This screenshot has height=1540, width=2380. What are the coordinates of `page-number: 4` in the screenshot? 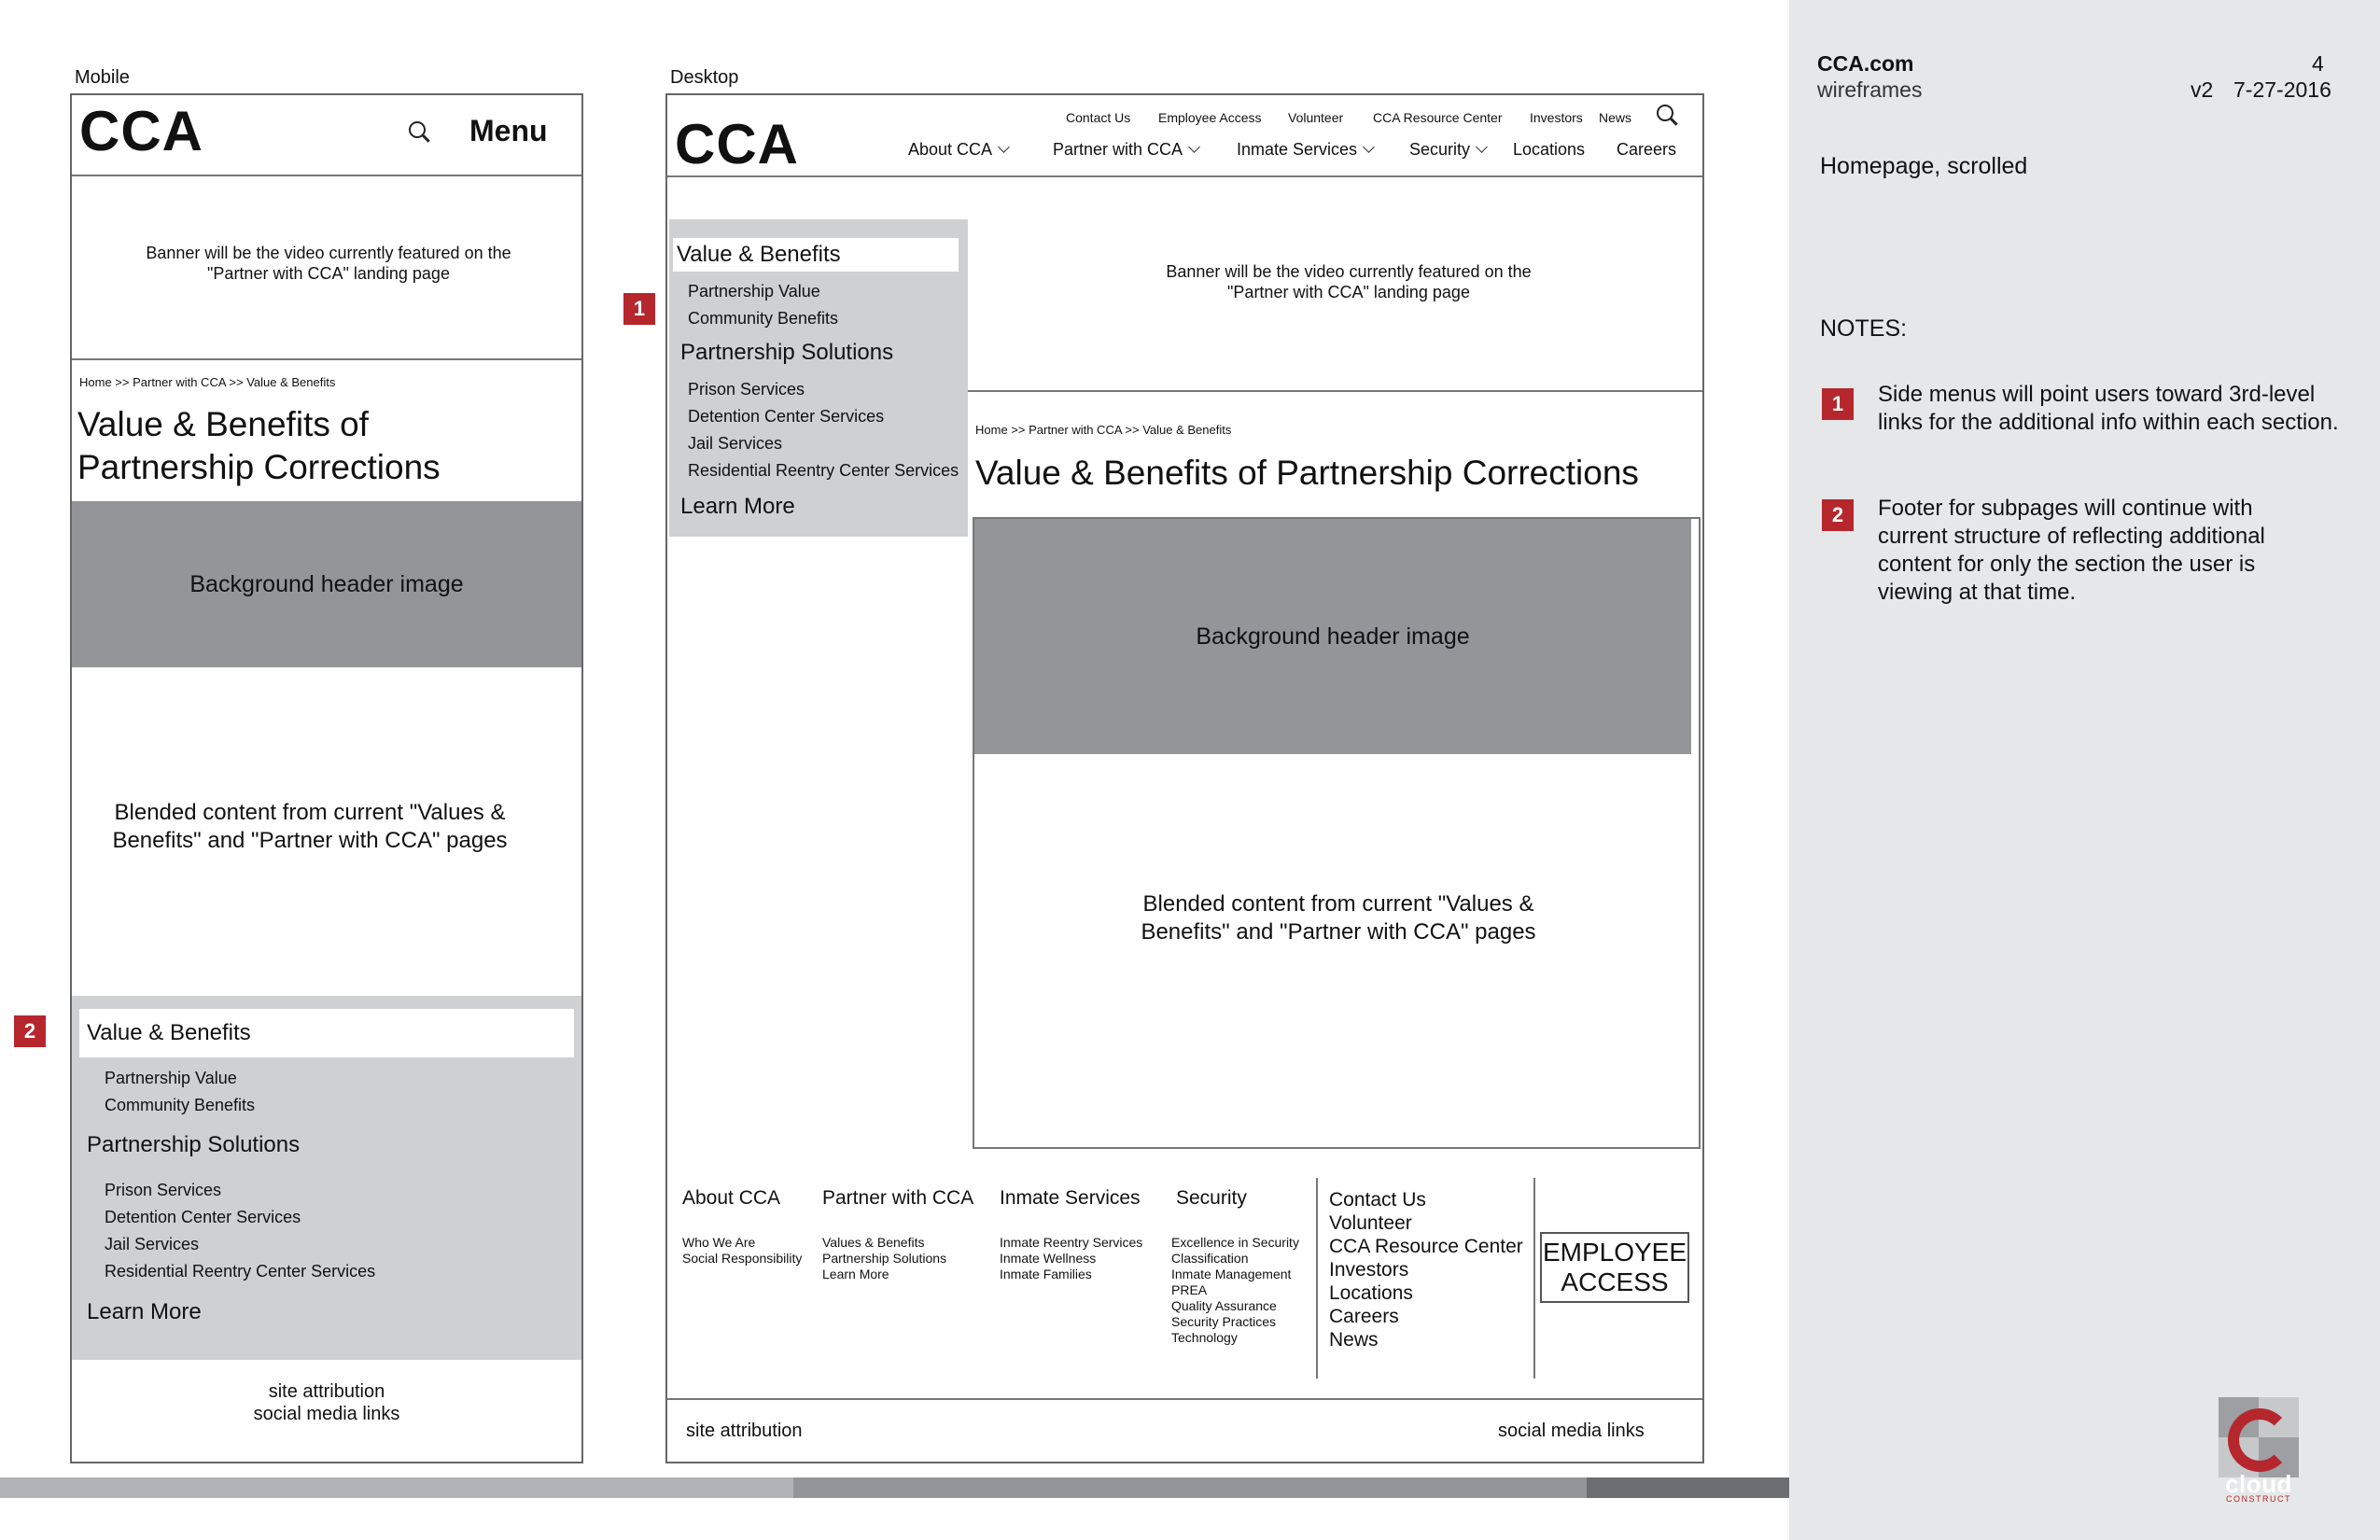 It's located at (2318, 63).